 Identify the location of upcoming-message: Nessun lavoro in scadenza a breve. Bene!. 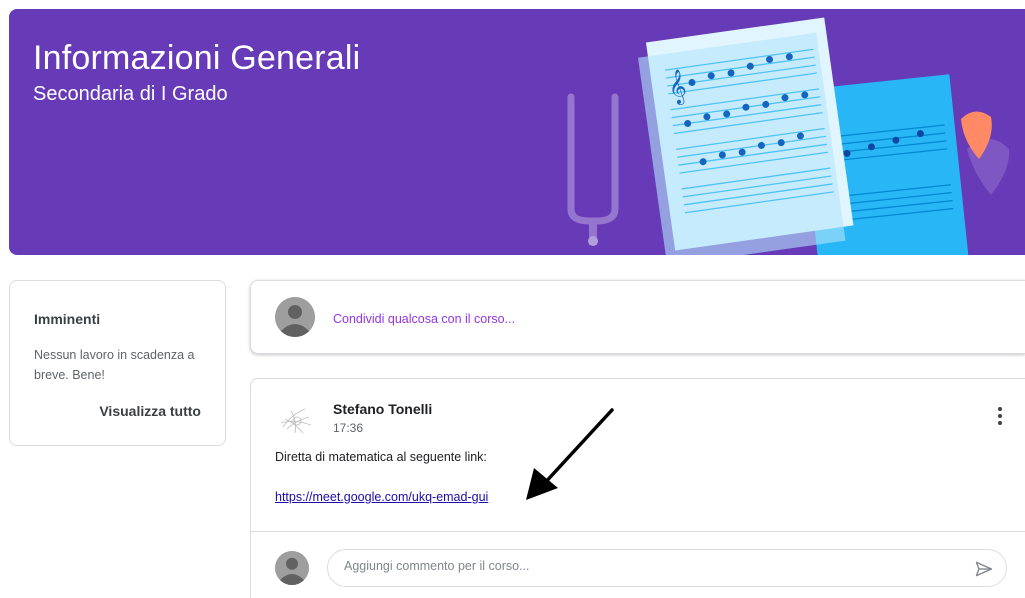
(114, 365).